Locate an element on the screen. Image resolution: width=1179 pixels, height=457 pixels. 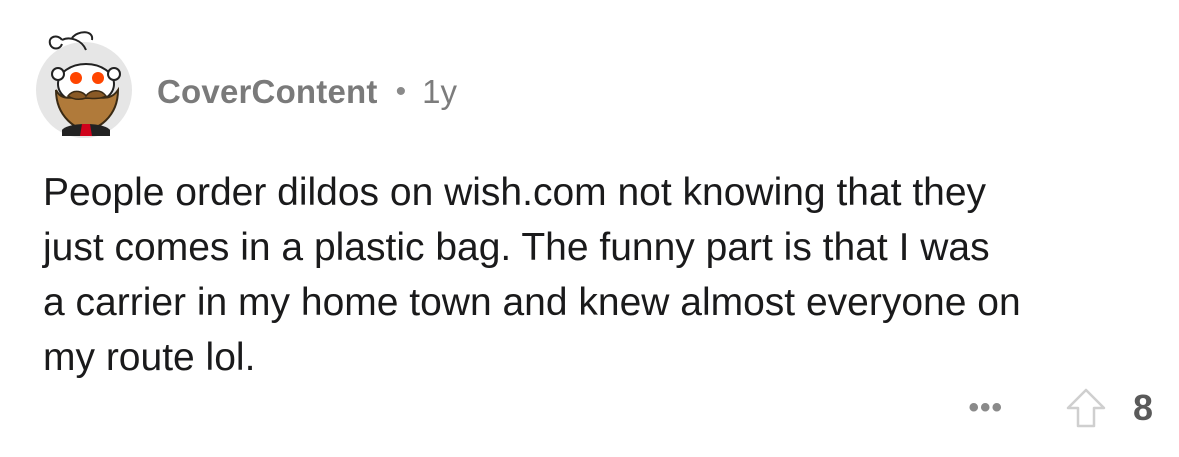
snoo-avatar-icon is located at coordinates (84, 84).